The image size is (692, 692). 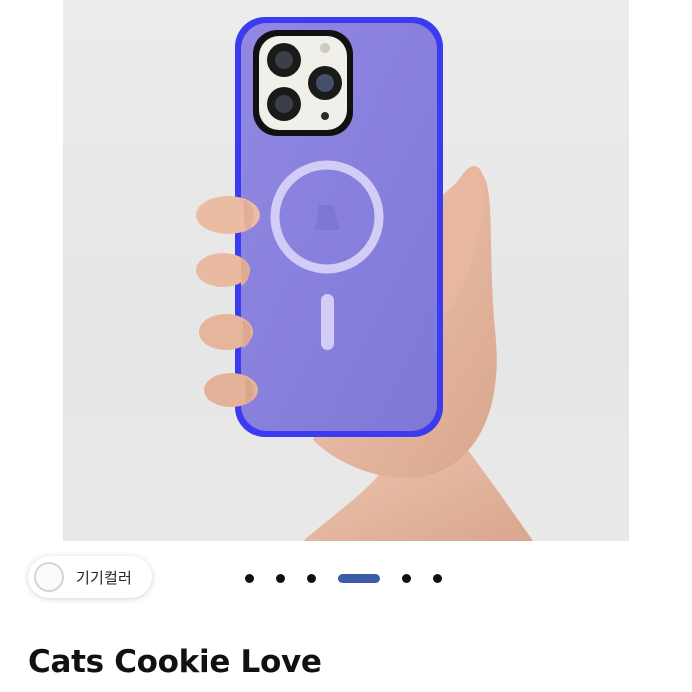 I want to click on device-color-chip: 기기컬러, so click(x=90, y=577).